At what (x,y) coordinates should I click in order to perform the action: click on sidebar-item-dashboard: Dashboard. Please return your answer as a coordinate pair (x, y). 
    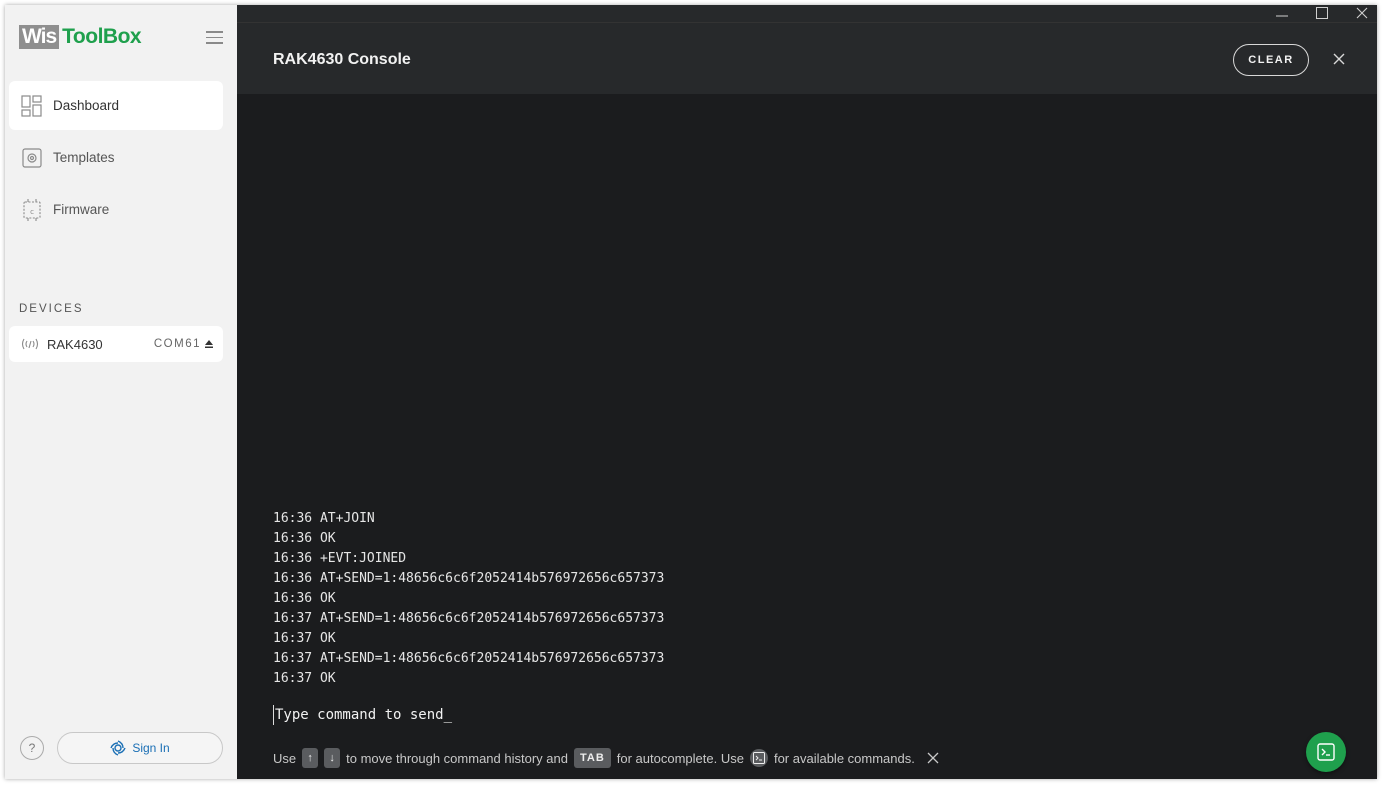
    Looking at the image, I should click on (116, 105).